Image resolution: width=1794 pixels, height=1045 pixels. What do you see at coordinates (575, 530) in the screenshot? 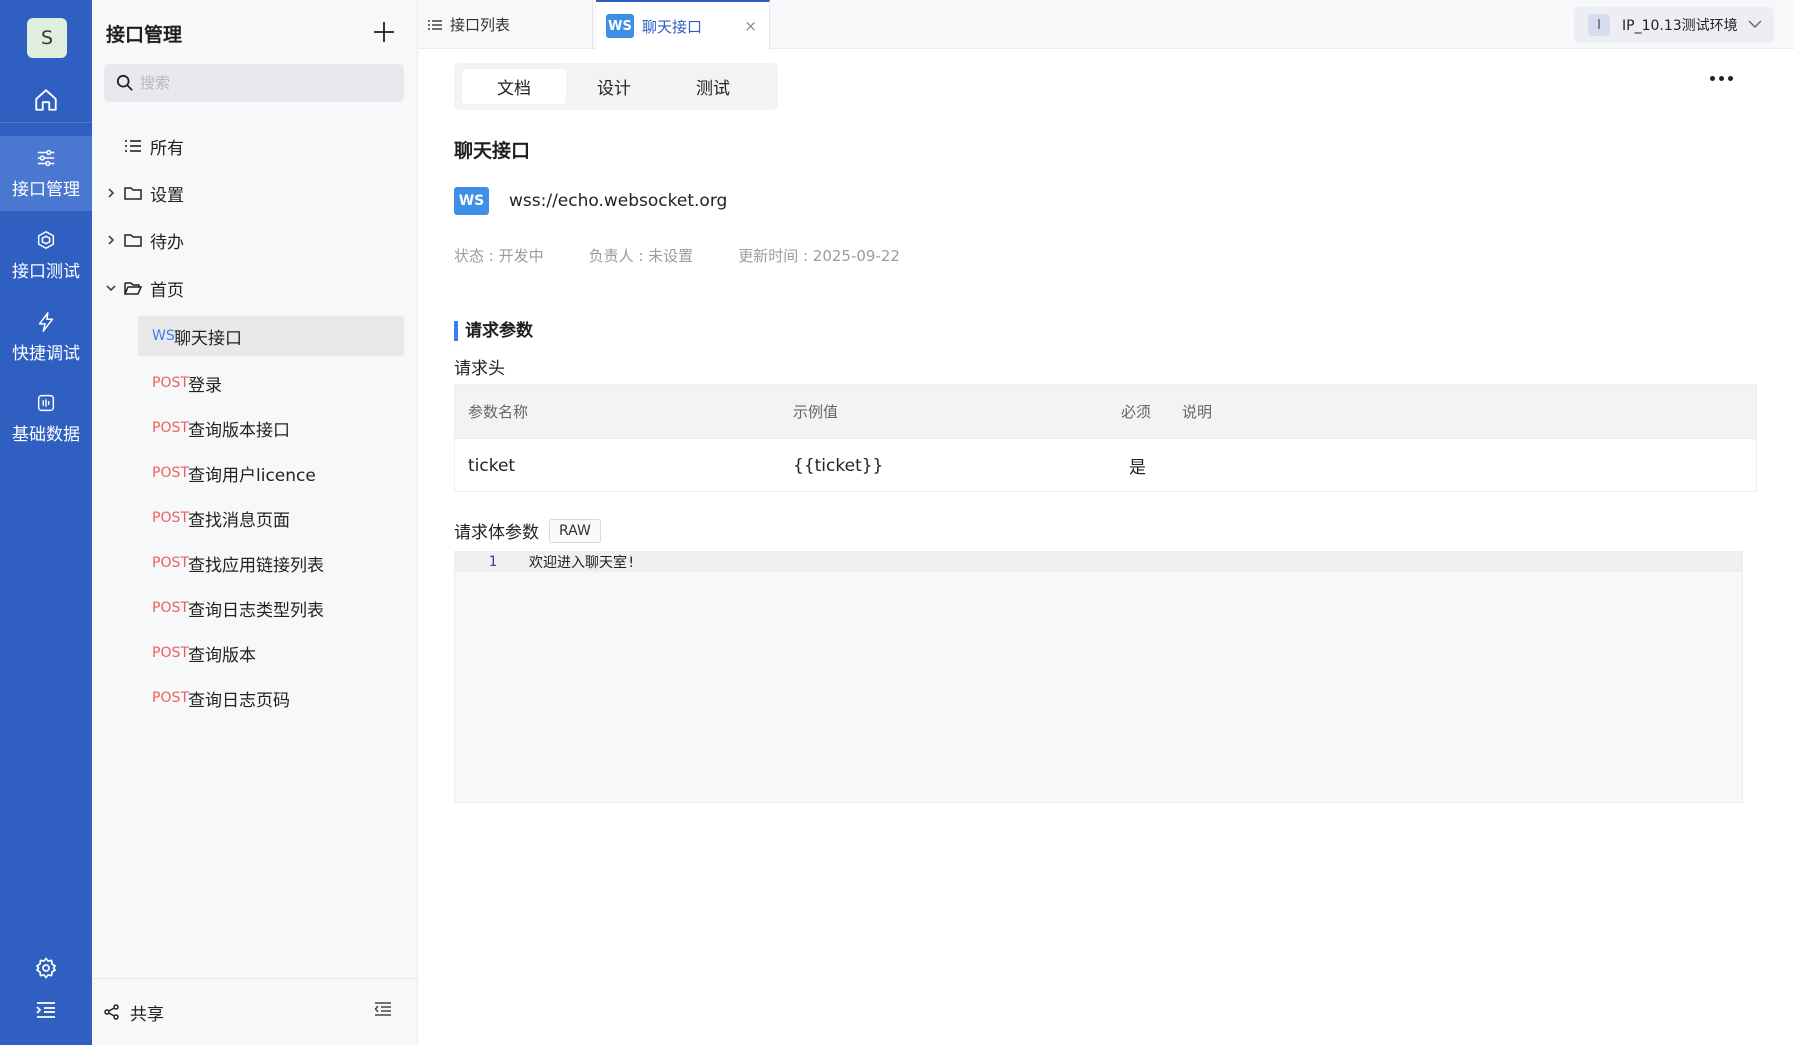
I see `body-type-tag: RAW` at bounding box center [575, 530].